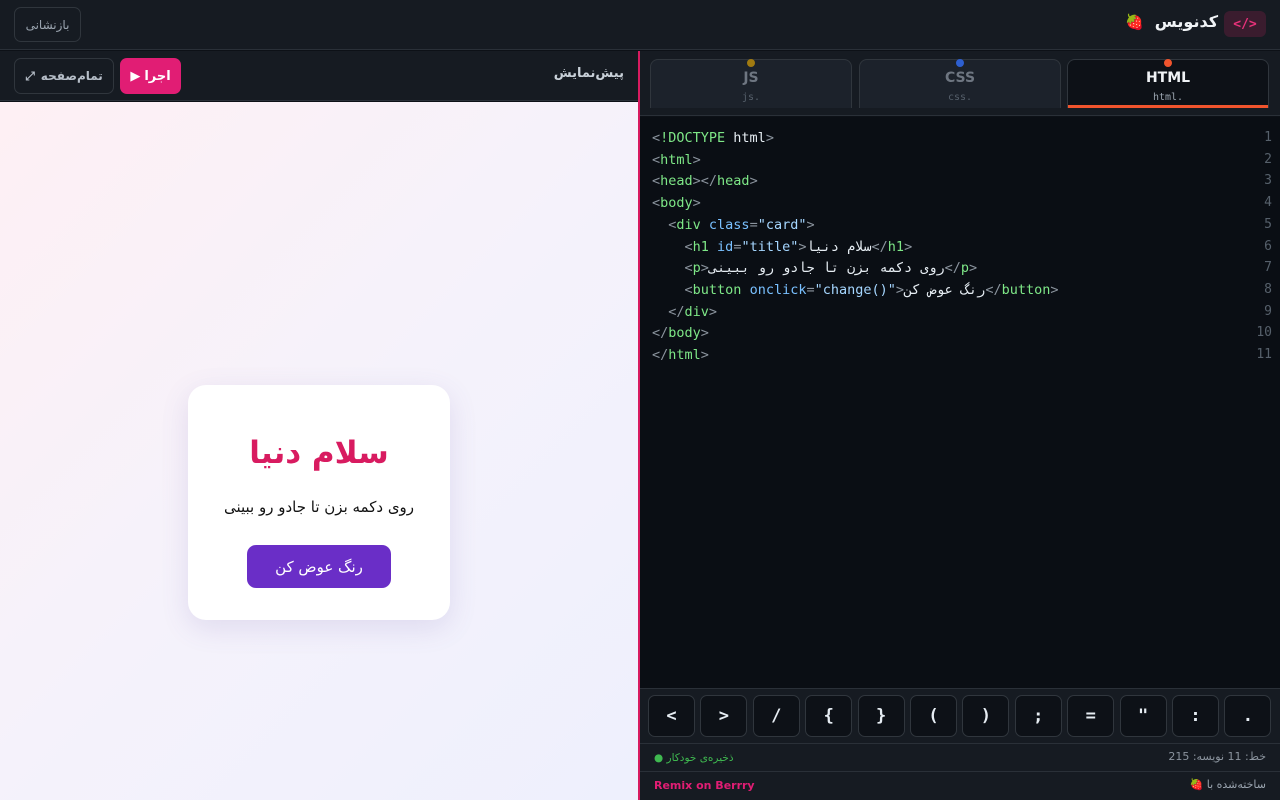  What do you see at coordinates (962, 312) in the screenshot?
I see `code-line: </div> 9` at bounding box center [962, 312].